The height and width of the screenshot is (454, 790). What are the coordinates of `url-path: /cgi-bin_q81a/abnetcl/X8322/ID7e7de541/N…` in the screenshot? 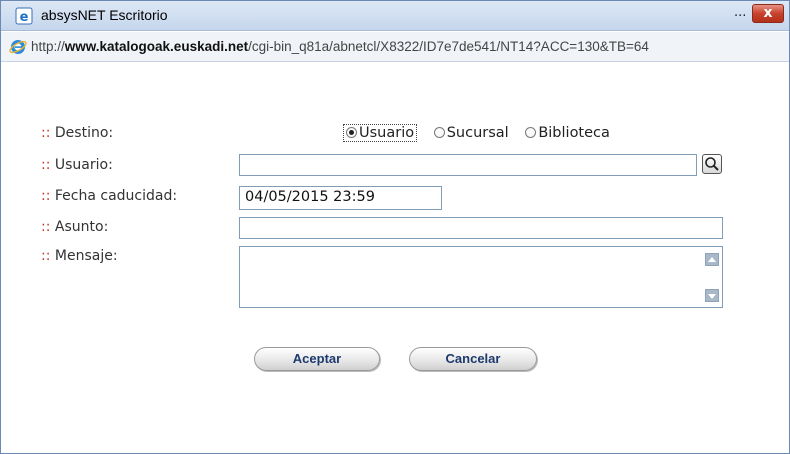 It's located at (448, 46).